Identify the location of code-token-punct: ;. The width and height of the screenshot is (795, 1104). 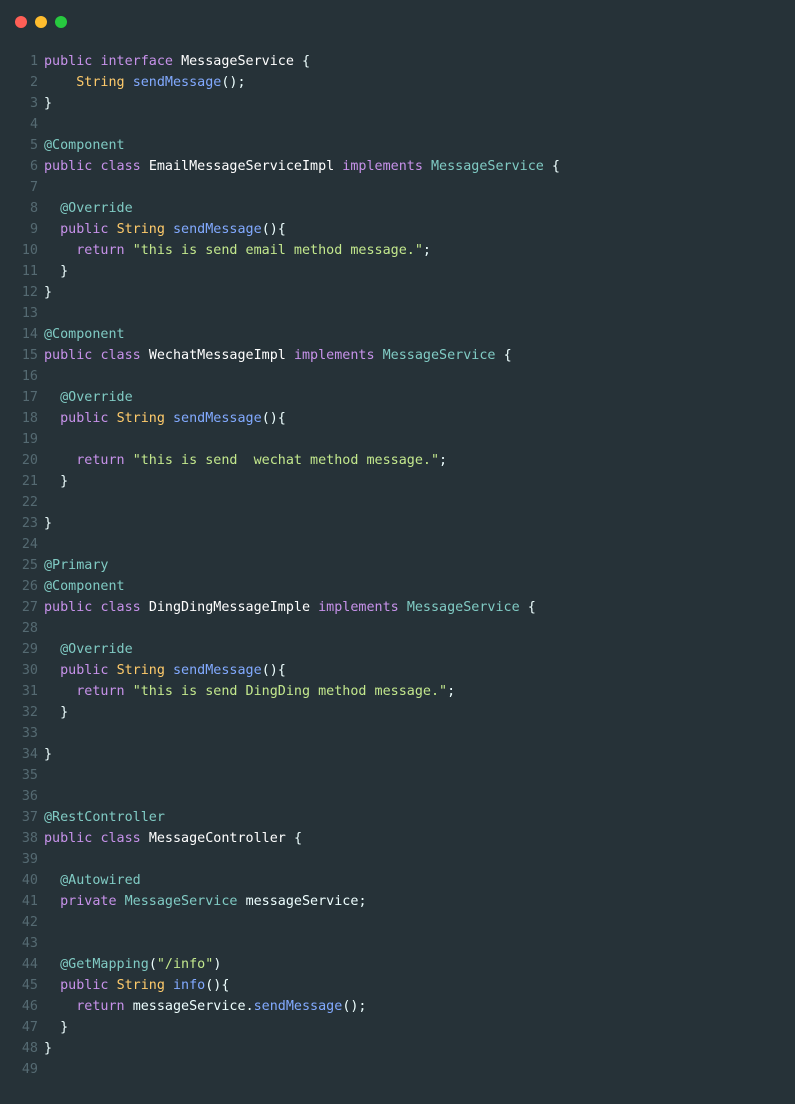
(362, 901).